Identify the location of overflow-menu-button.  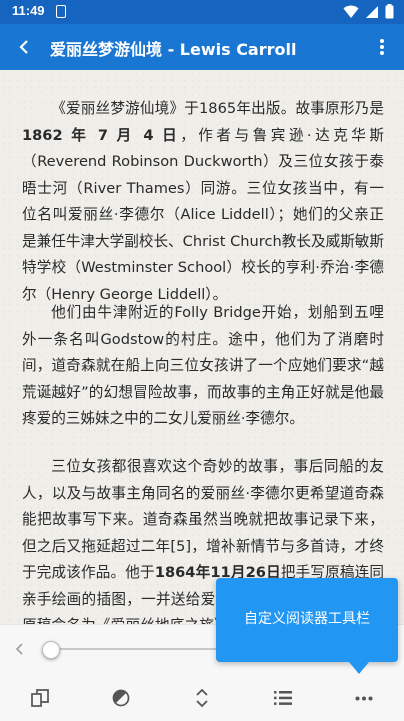
(382, 47).